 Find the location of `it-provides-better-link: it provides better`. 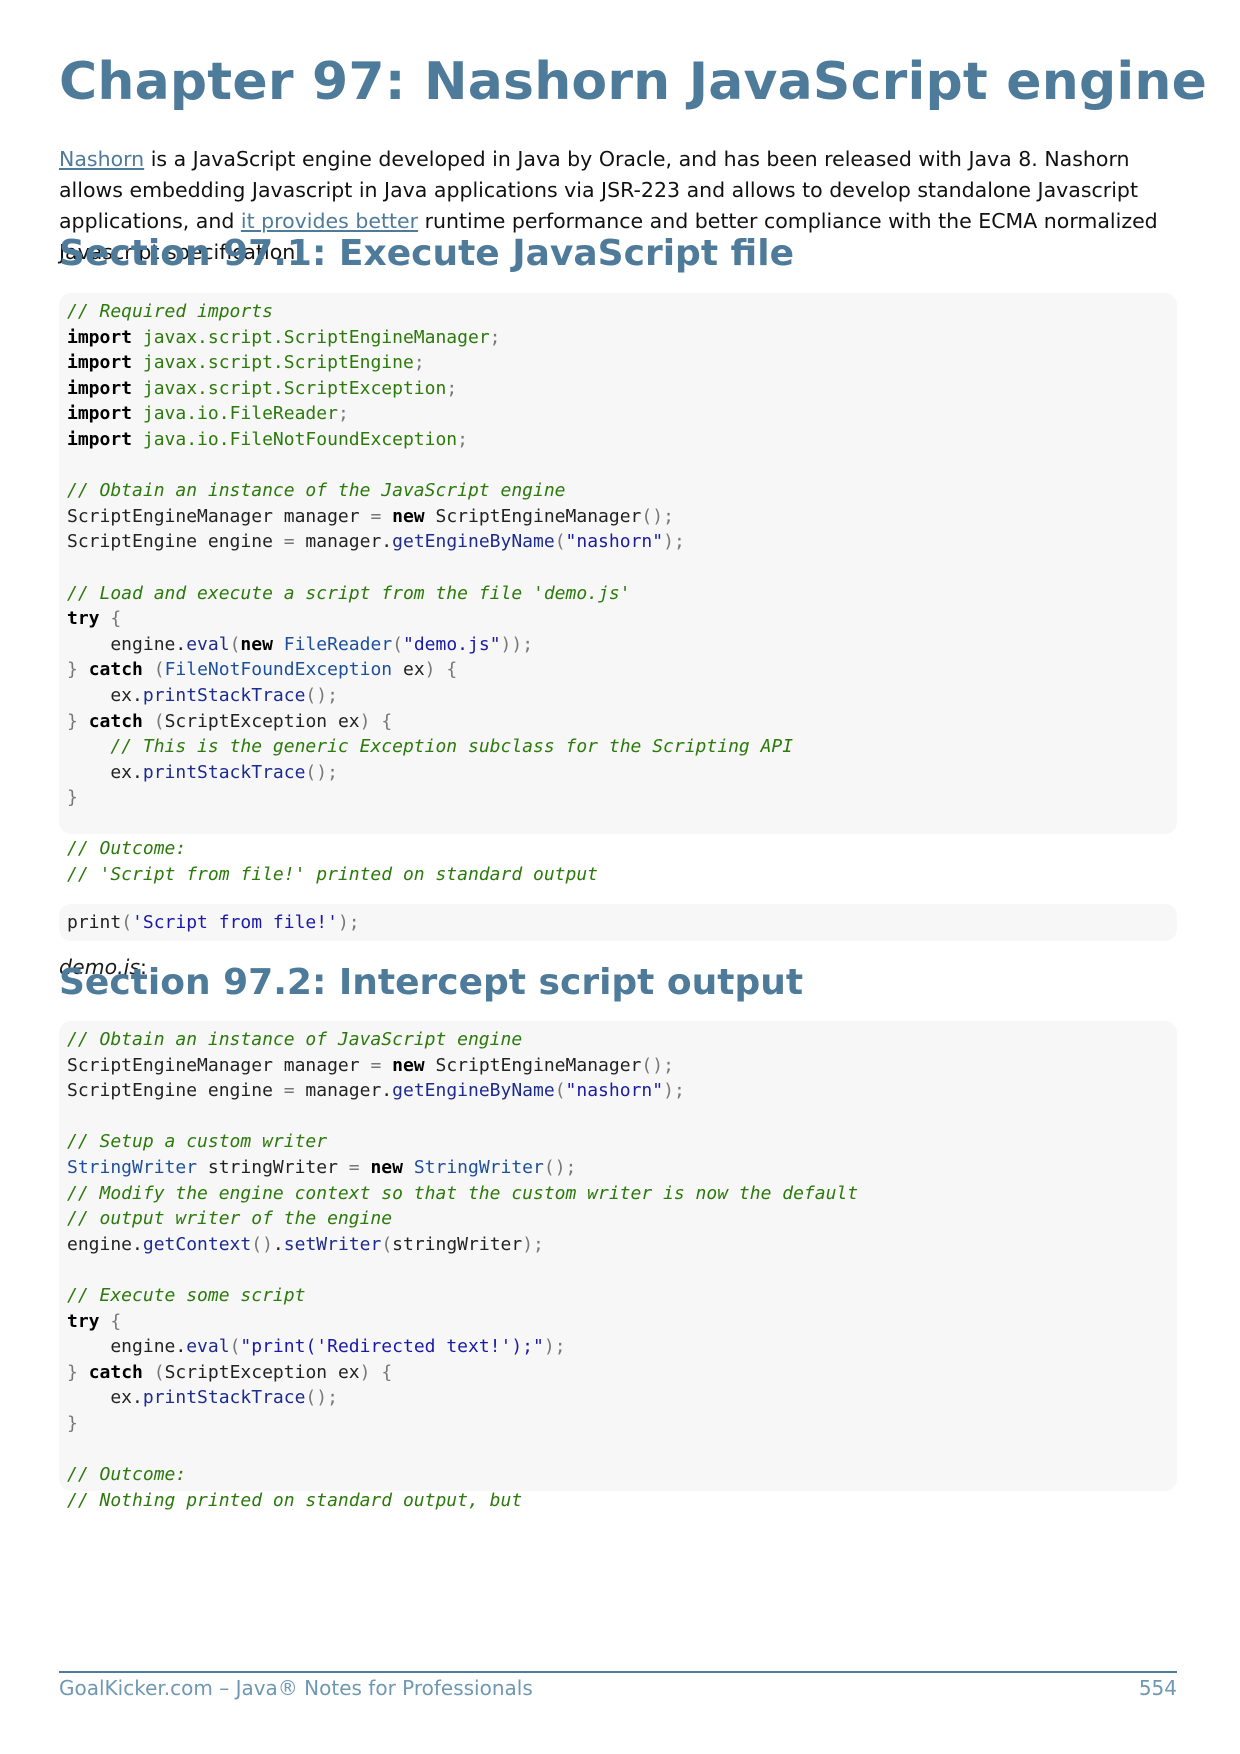

it-provides-better-link: it provides better is located at coordinates (329, 221).